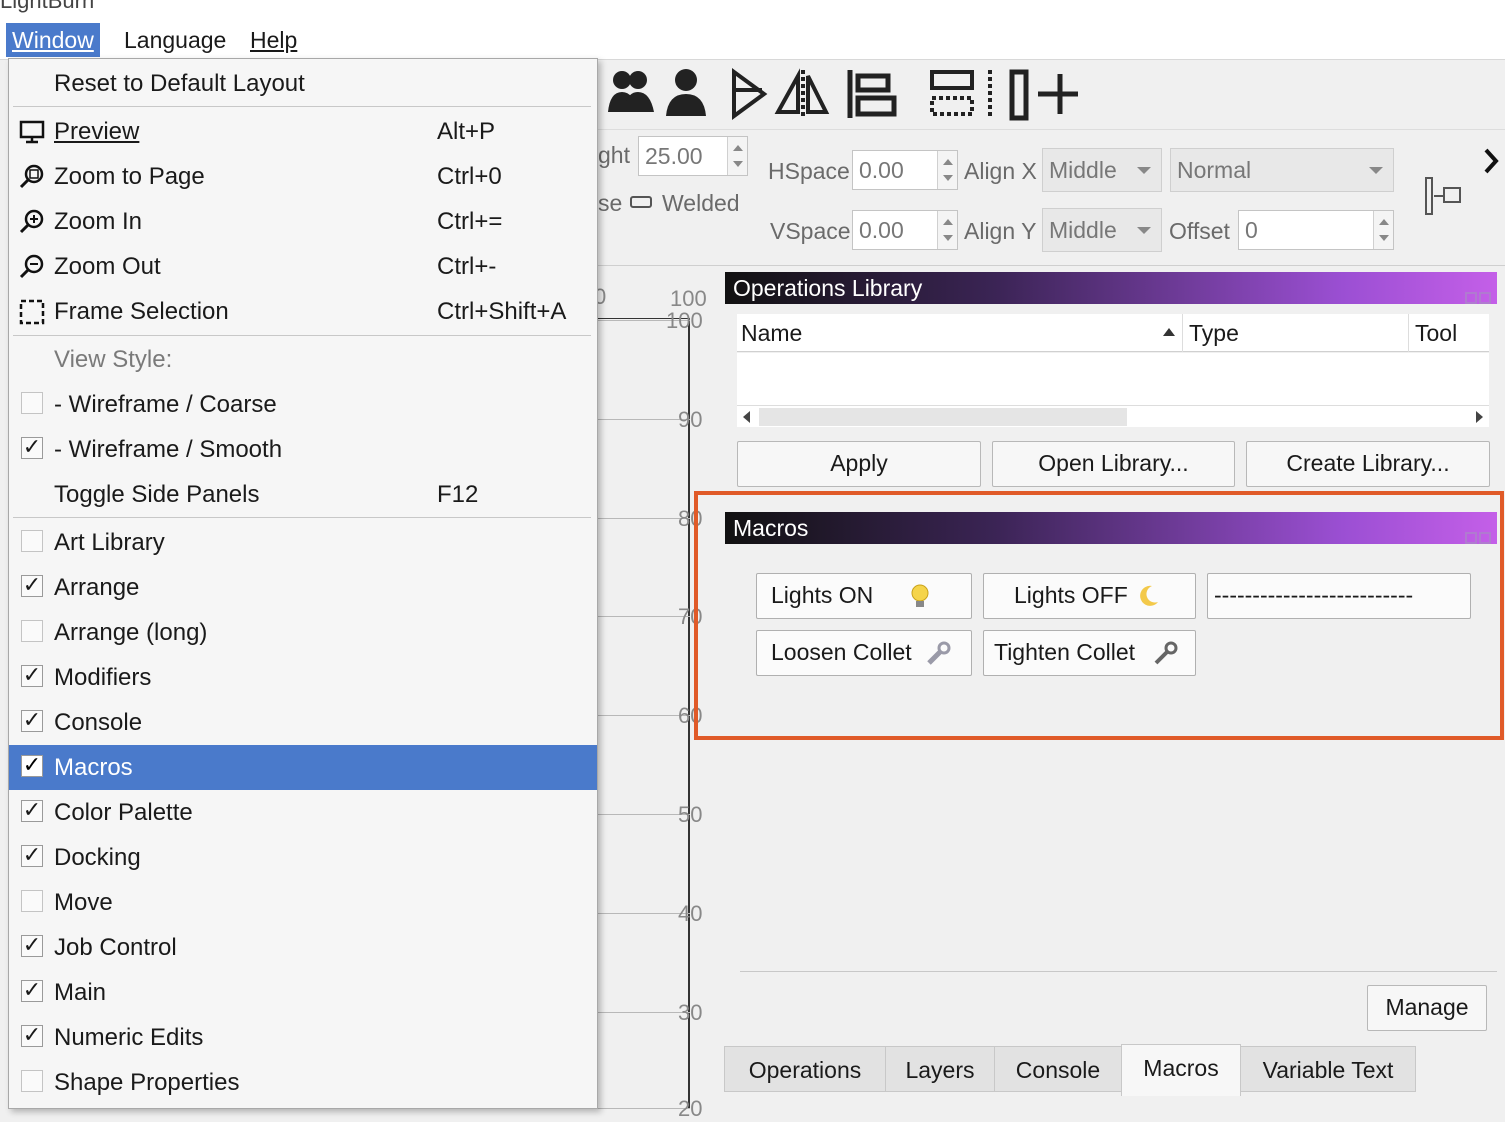 The width and height of the screenshot is (1505, 1122). What do you see at coordinates (1102, 230) in the screenshot?
I see `align-y-select: Middle` at bounding box center [1102, 230].